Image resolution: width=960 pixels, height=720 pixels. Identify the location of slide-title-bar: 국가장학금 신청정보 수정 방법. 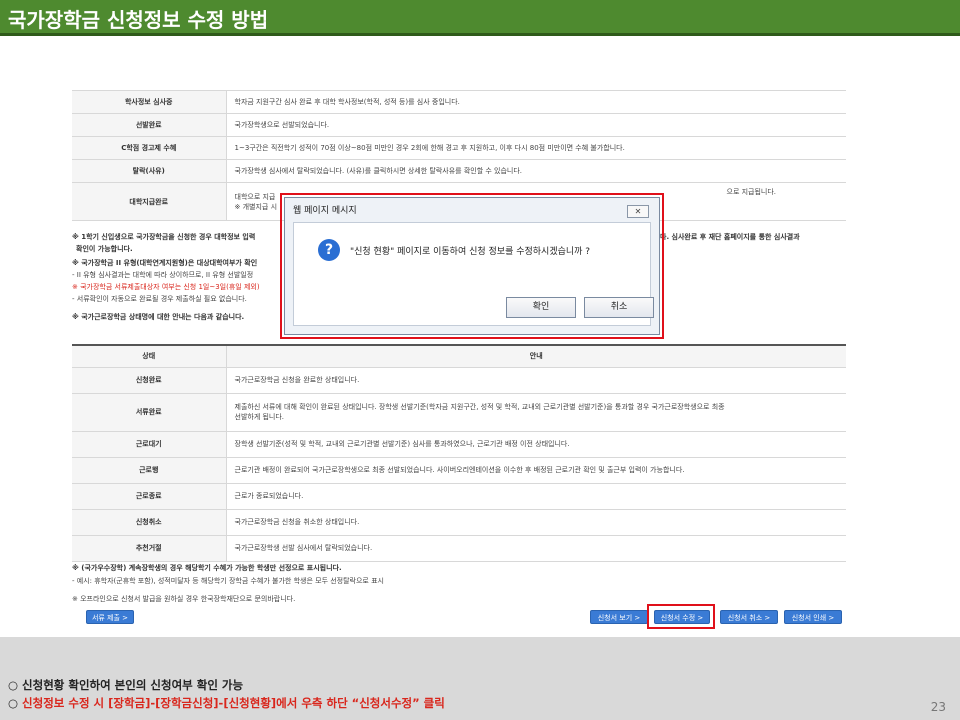
(480, 18).